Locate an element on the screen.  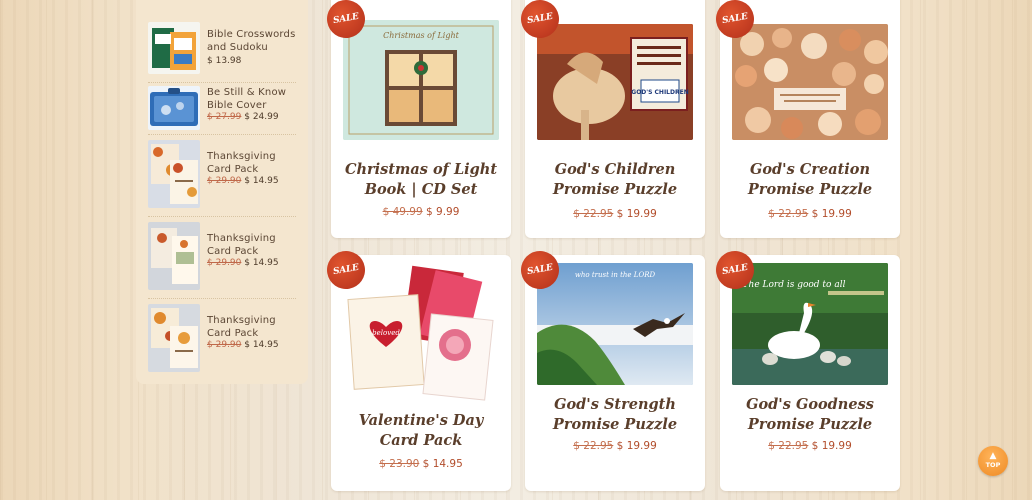
sidebar-item-title: Bible Crosswords and Sudoku is located at coordinates (253, 41).